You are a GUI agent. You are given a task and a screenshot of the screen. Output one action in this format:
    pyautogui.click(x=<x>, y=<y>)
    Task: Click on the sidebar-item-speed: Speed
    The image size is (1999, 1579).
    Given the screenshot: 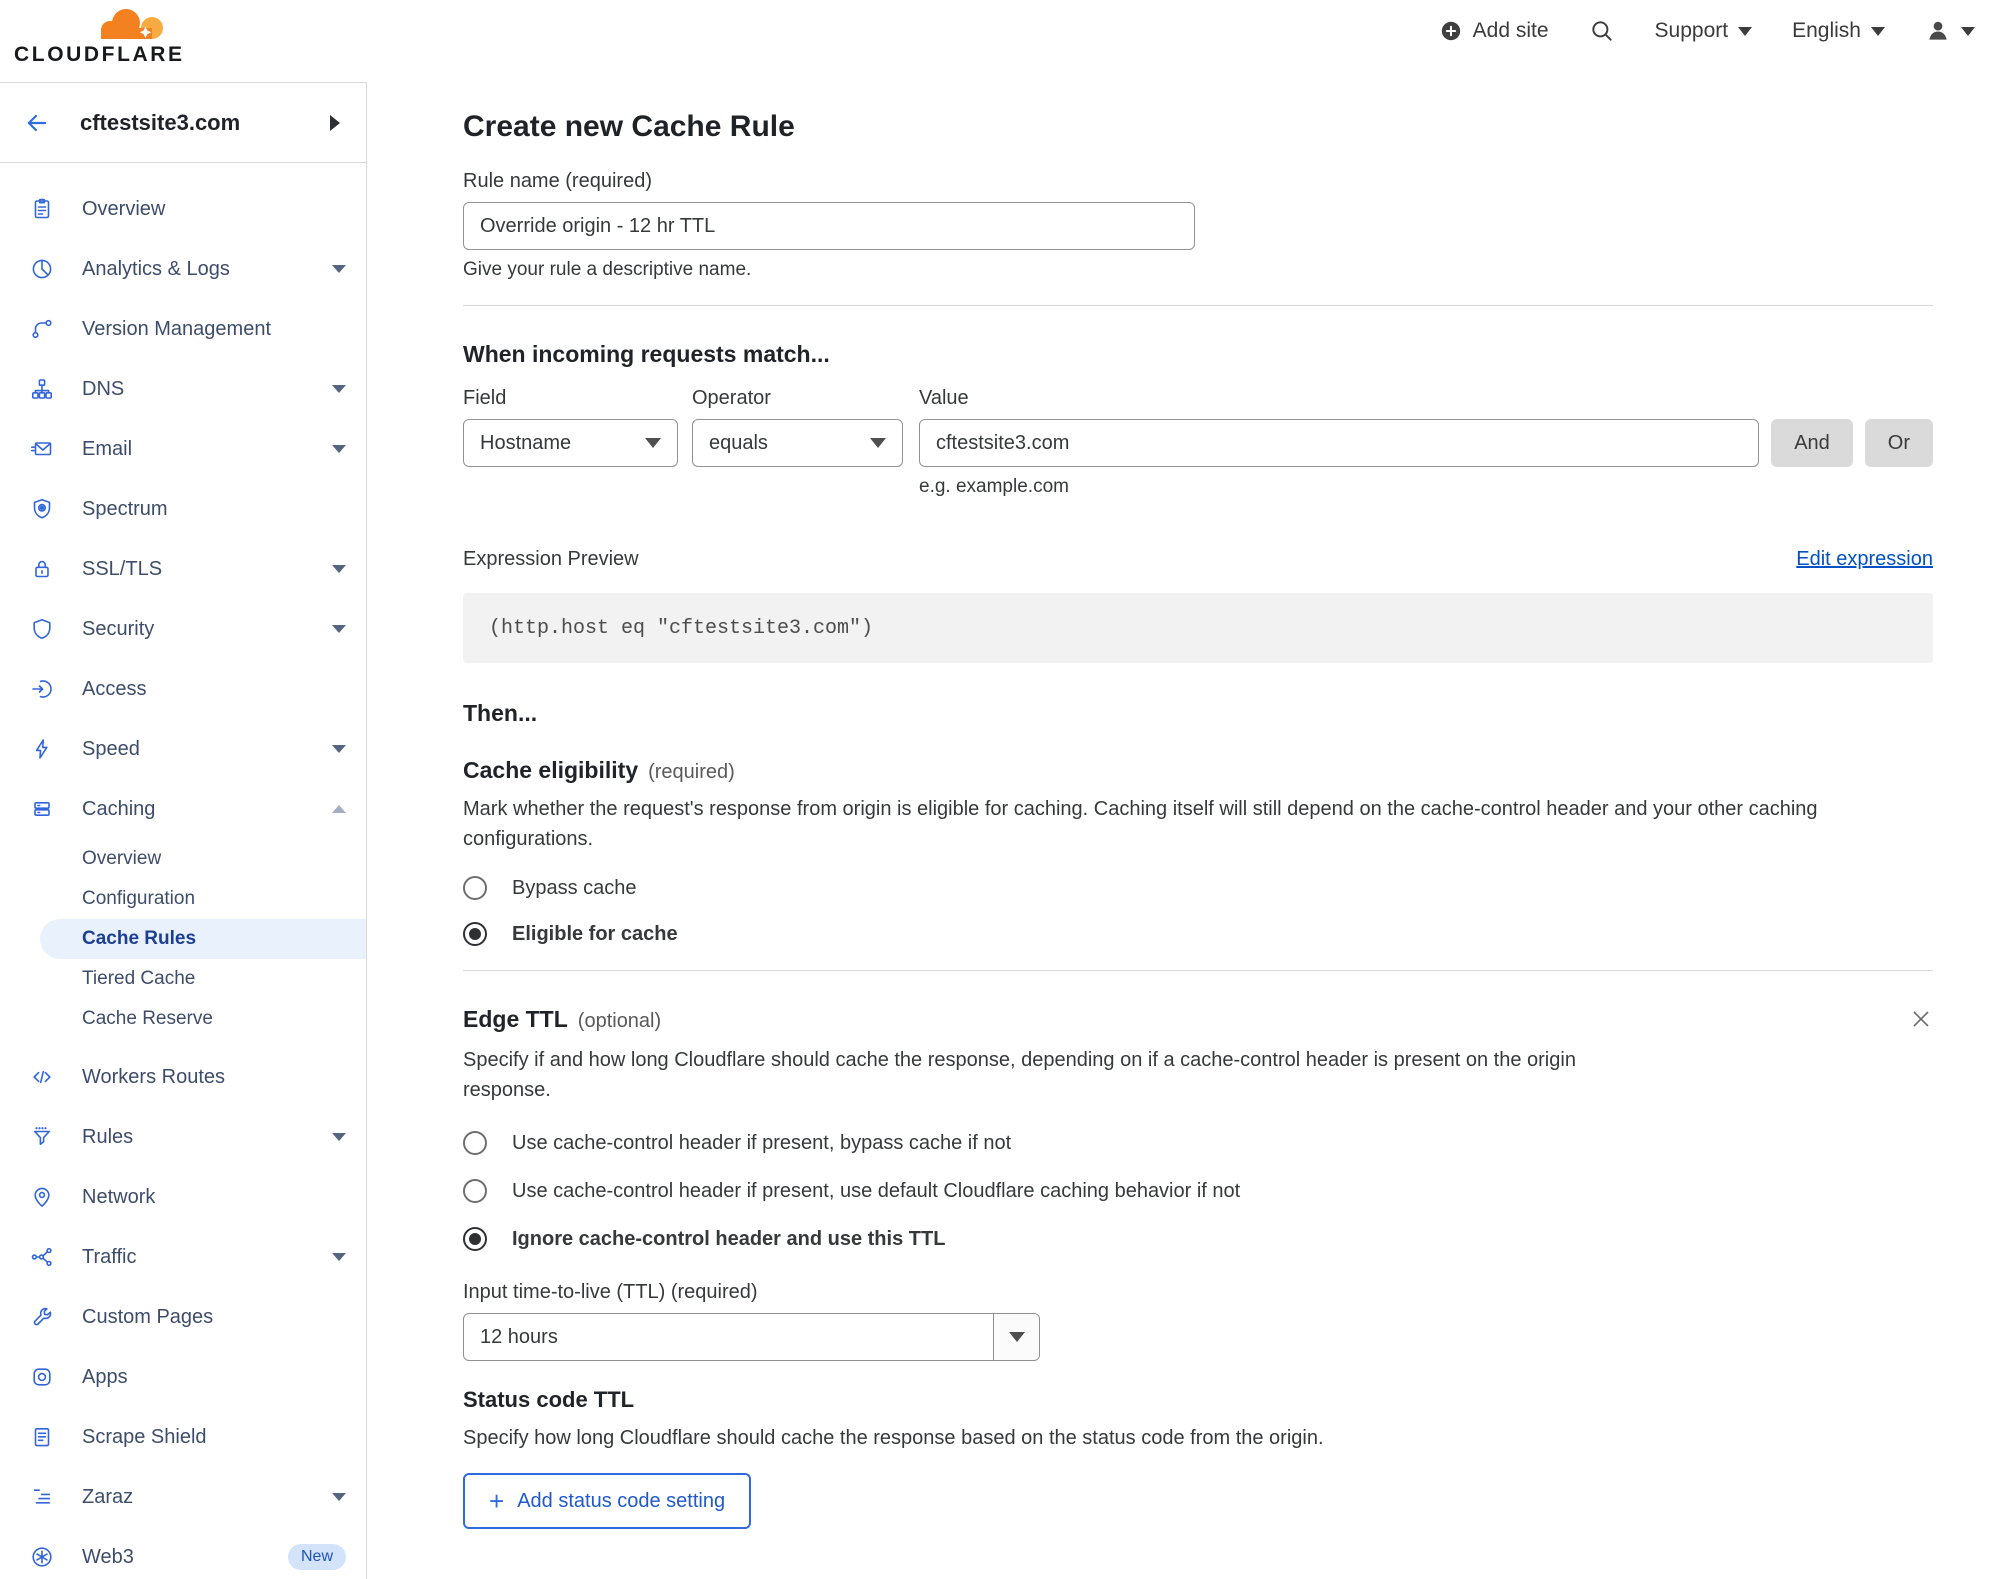 What is the action you would take?
    pyautogui.click(x=183, y=749)
    